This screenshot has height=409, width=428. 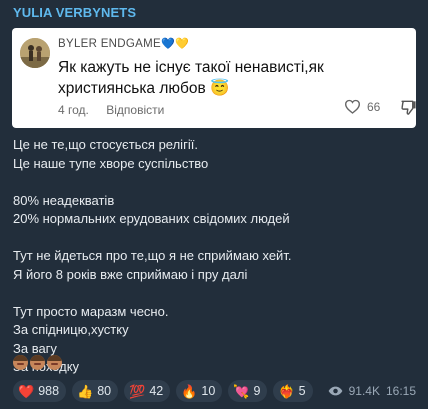 What do you see at coordinates (71, 329) in the screenshot?
I see `text-line: За спідницю,хустку` at bounding box center [71, 329].